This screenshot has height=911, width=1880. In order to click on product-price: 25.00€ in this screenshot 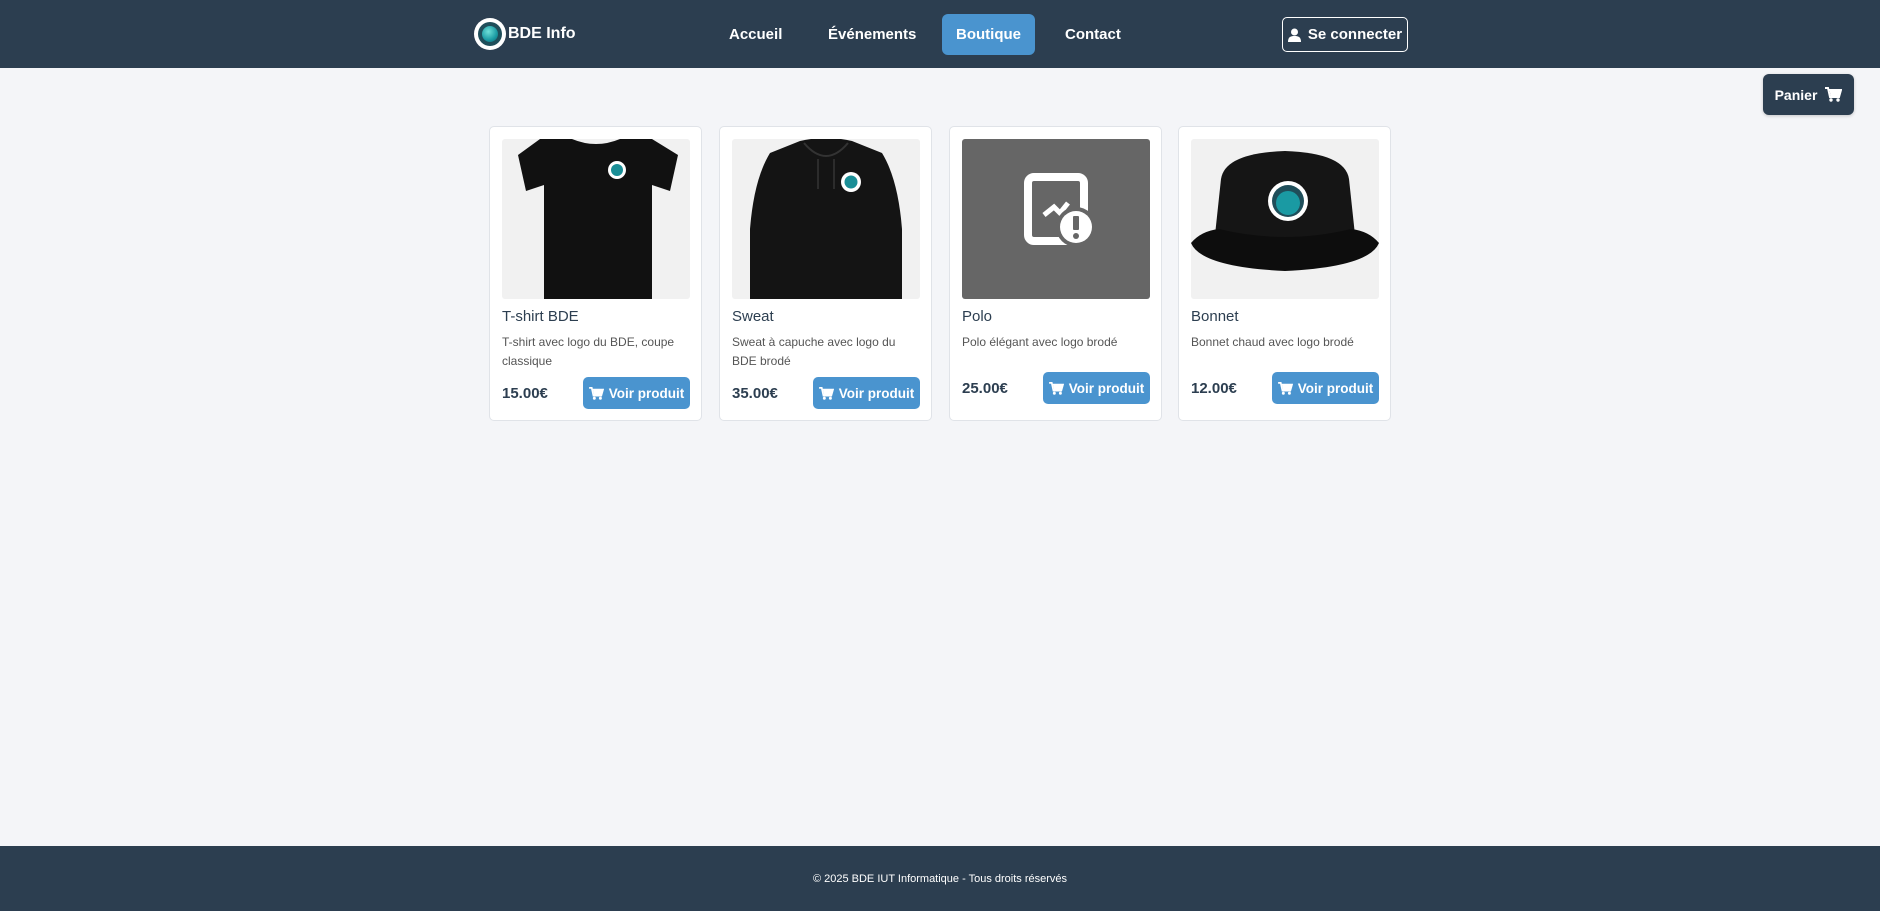, I will do `click(985, 388)`.